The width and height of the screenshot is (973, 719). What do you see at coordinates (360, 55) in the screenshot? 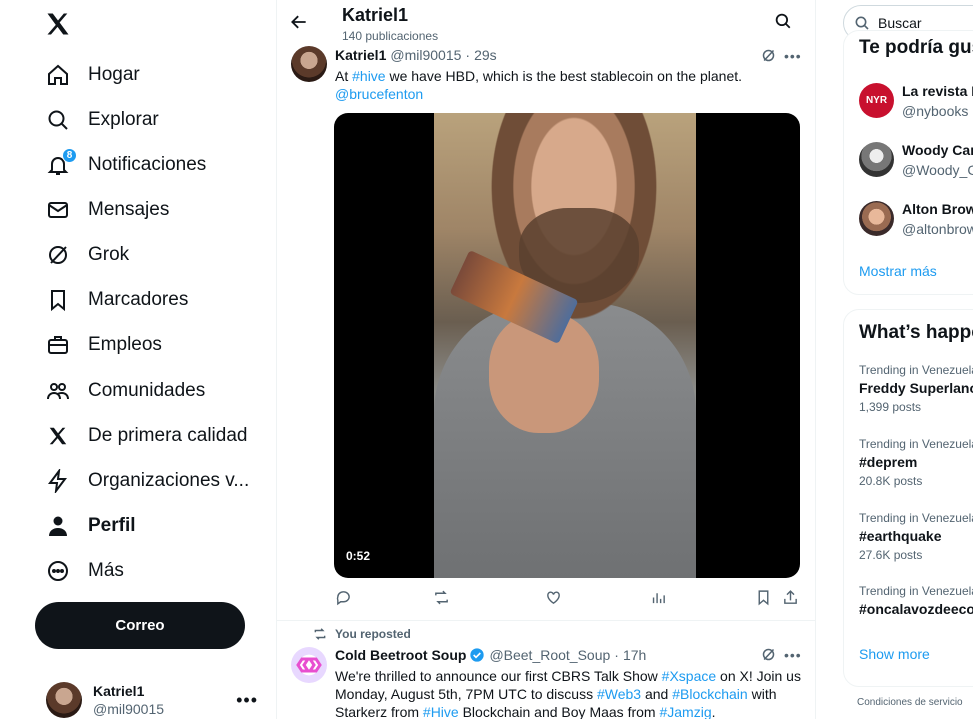
I see `author-name: Katriel1` at bounding box center [360, 55].